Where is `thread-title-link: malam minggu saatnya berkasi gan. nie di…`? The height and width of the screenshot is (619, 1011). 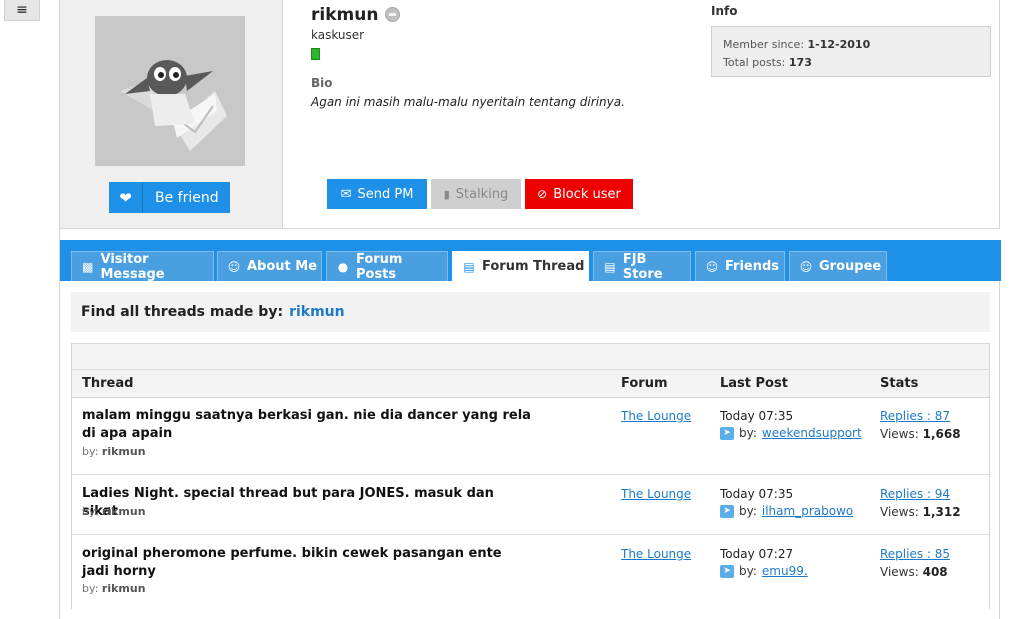
thread-title-link: malam minggu saatnya berkasi gan. nie di… is located at coordinates (307, 425).